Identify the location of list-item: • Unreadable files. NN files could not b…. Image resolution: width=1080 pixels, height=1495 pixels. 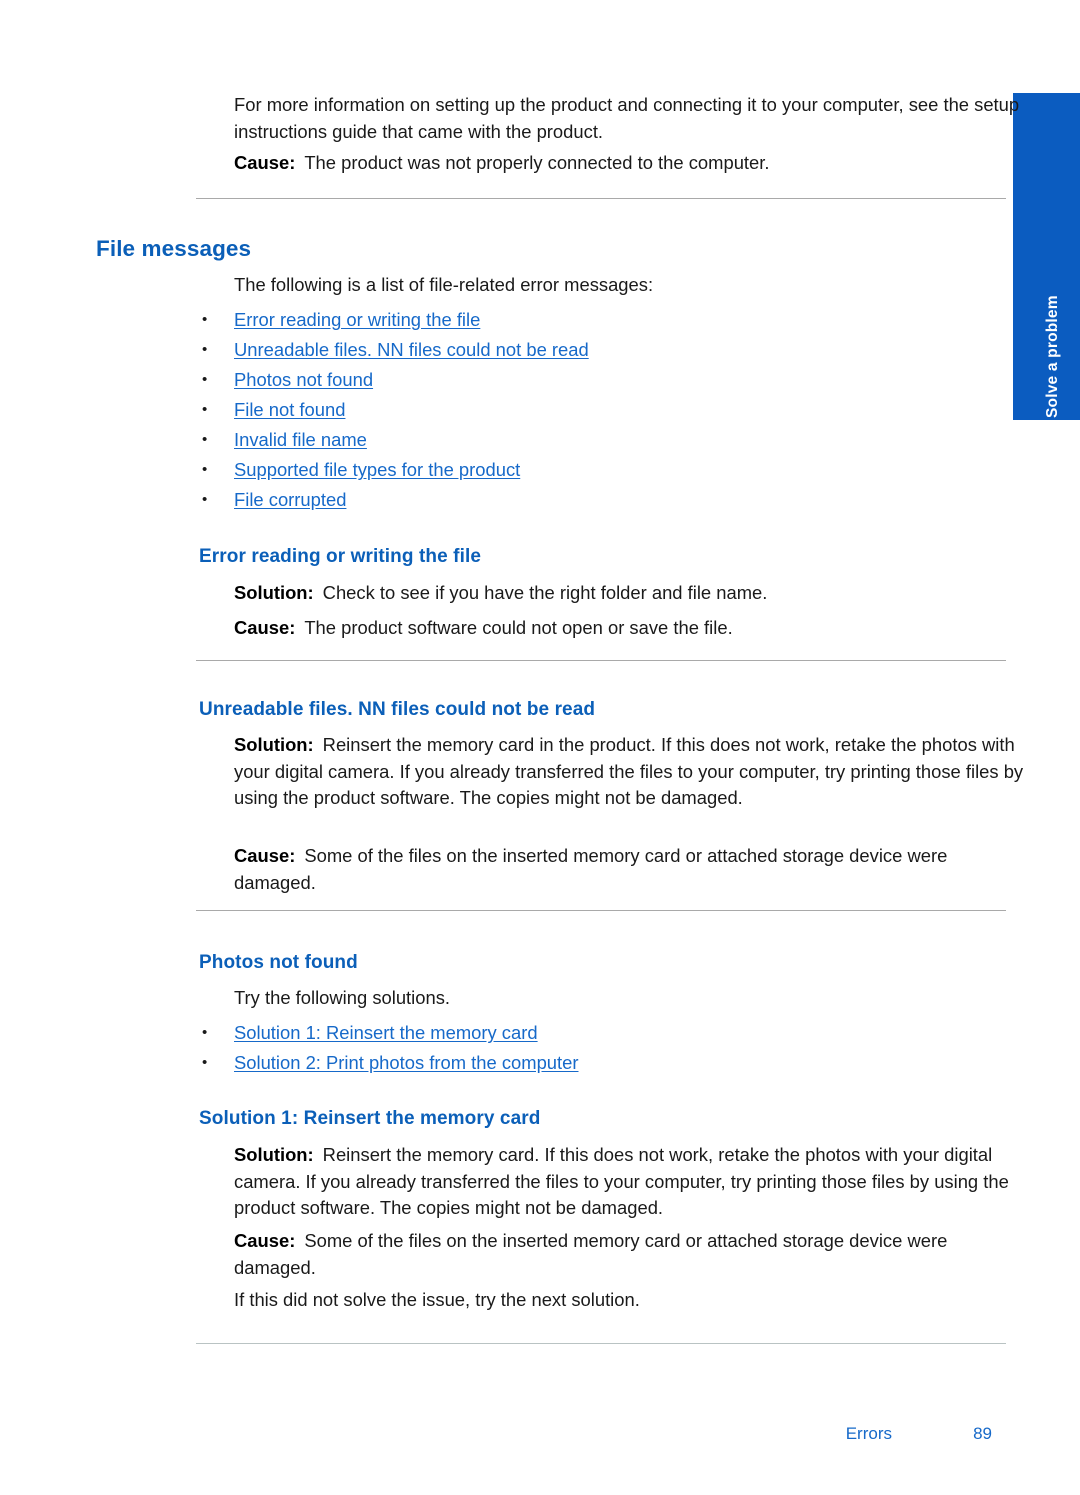
(294, 350).